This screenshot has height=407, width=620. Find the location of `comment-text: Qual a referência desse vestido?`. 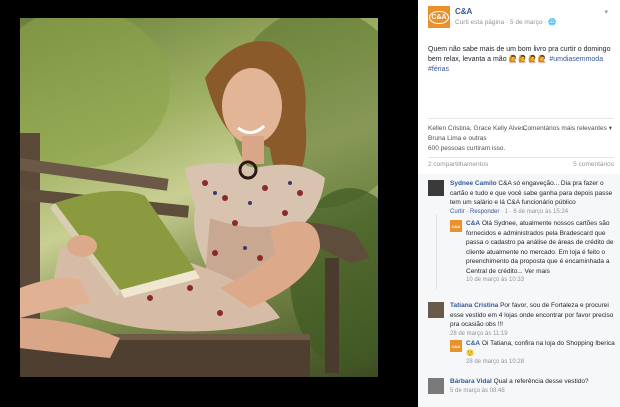

comment-text: Qual a referência desse vestido? is located at coordinates (541, 381).